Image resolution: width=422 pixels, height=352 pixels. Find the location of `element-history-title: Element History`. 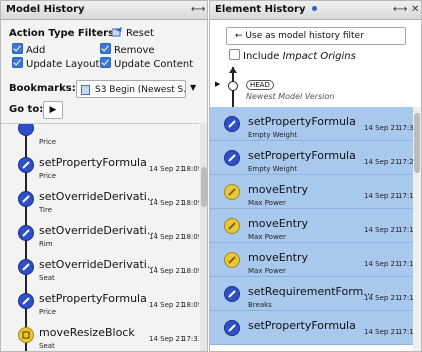

element-history-title: Element History is located at coordinates (260, 9).